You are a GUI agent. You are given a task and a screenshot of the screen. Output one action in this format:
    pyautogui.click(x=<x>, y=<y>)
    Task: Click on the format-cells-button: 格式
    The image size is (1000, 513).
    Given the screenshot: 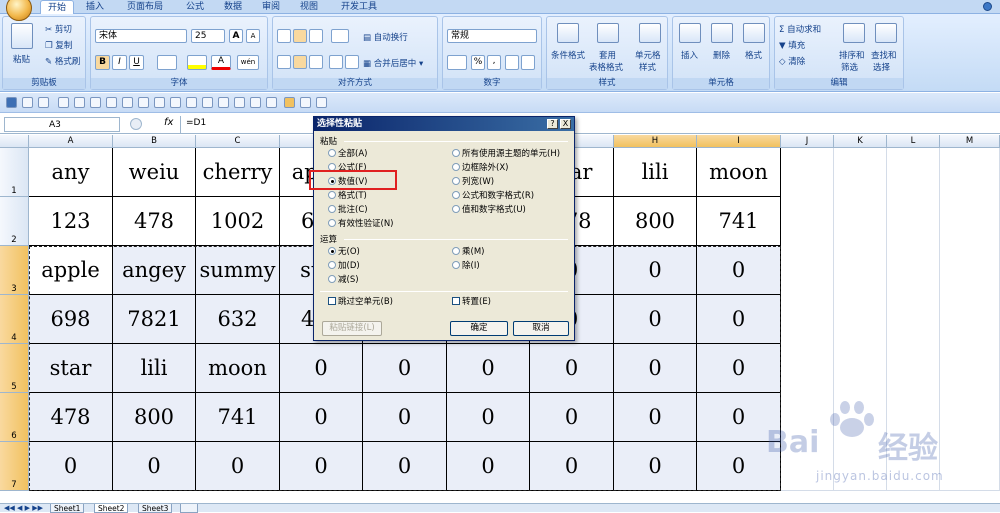 What is the action you would take?
    pyautogui.click(x=753, y=55)
    